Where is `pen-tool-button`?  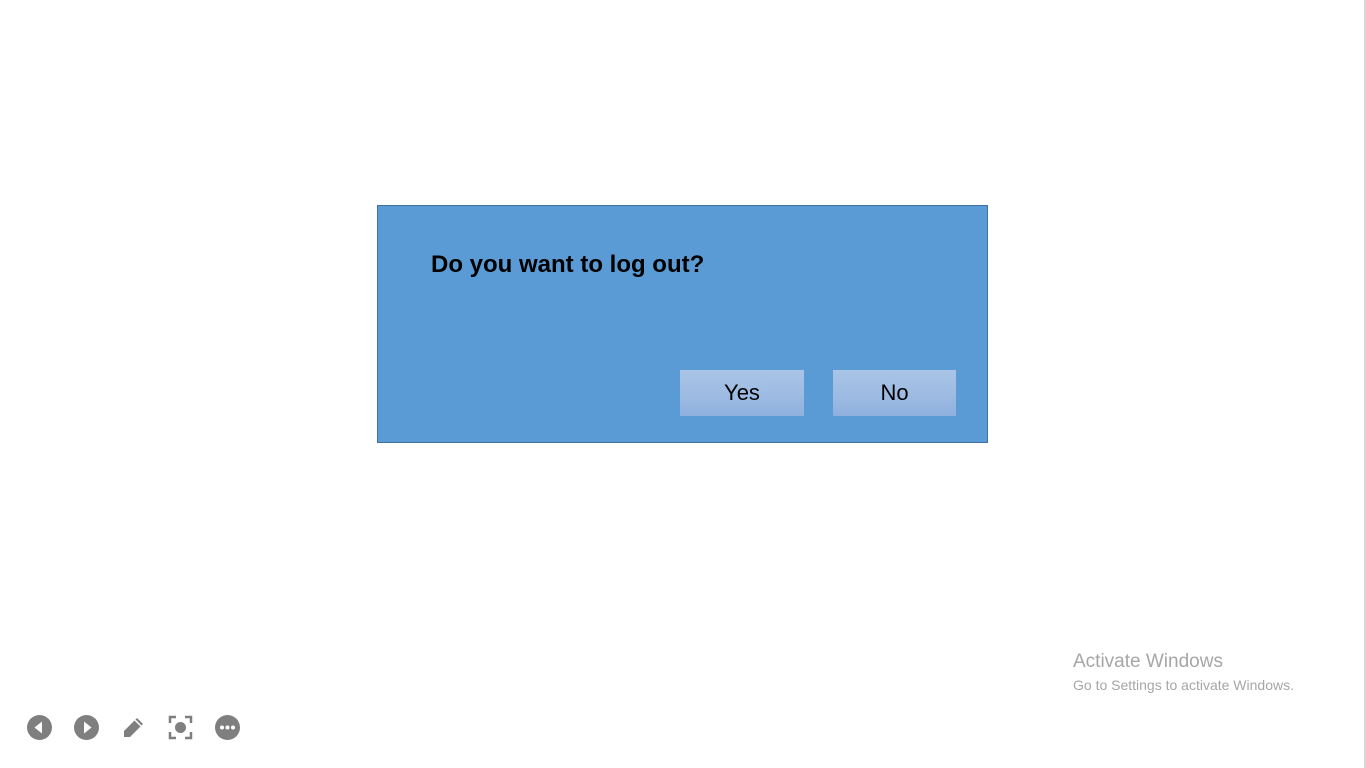 pen-tool-button is located at coordinates (133, 727).